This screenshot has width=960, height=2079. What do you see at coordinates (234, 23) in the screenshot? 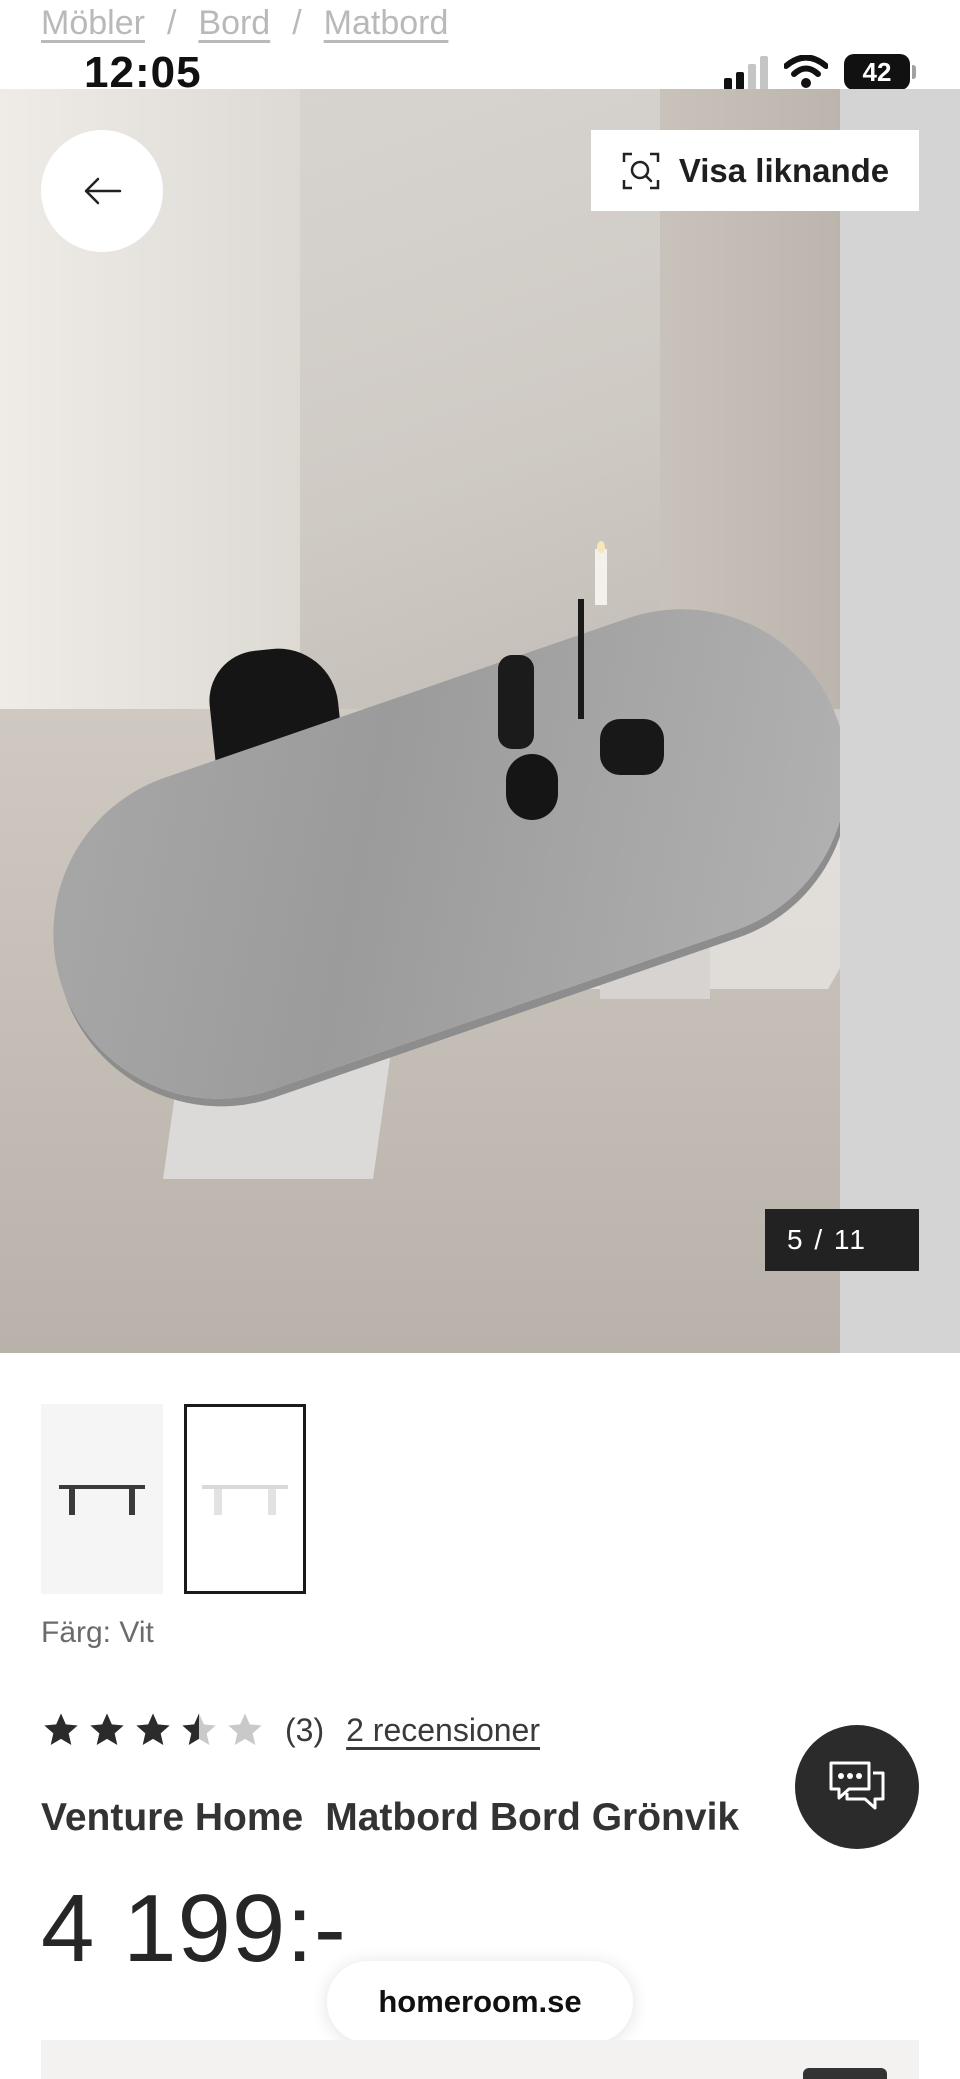
I see `breadcrumb-link-bord: Bord` at bounding box center [234, 23].